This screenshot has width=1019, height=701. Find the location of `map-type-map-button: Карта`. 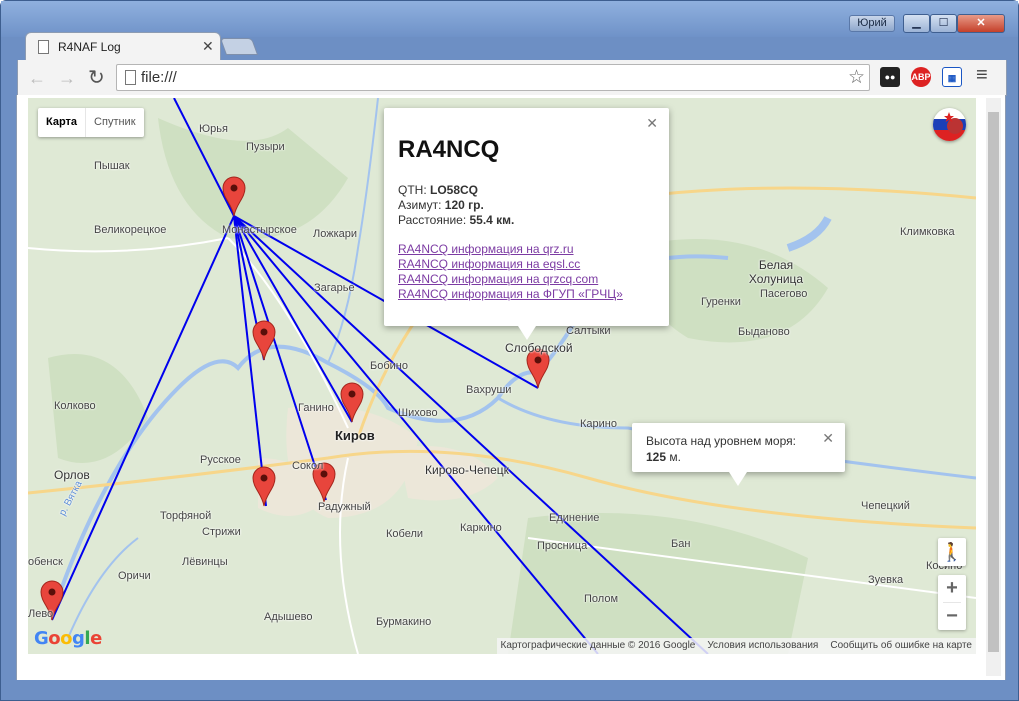

map-type-map-button: Карта is located at coordinates (61, 122).